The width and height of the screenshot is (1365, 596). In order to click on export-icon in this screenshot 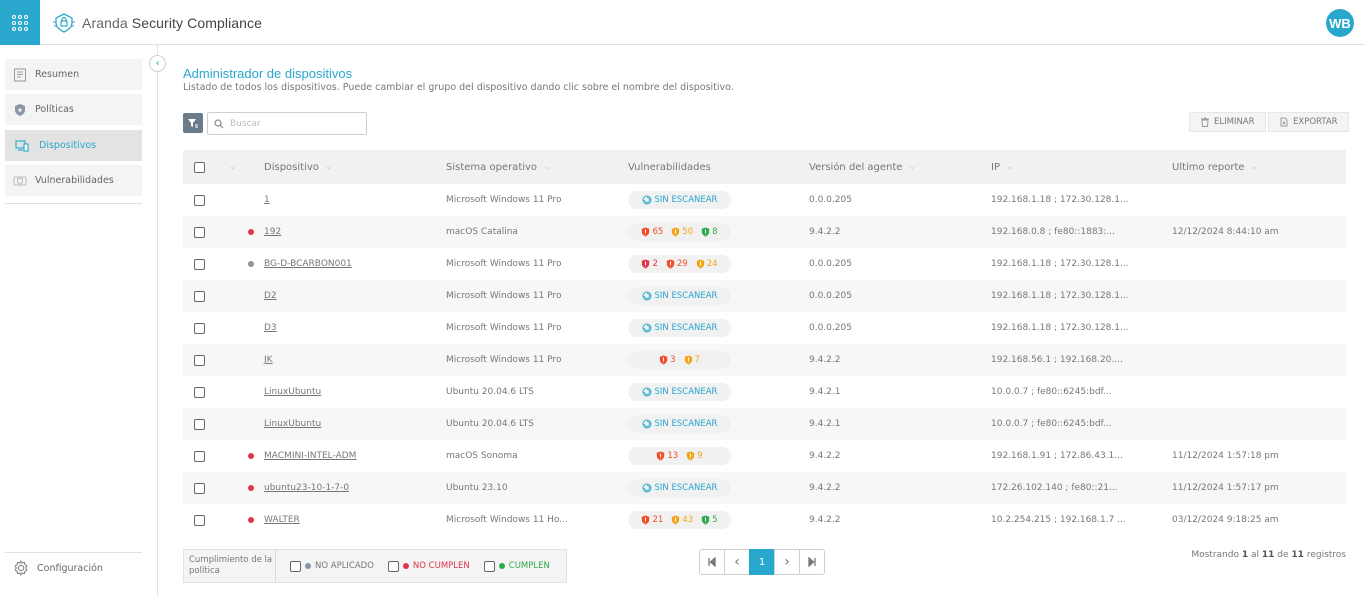, I will do `click(1284, 122)`.